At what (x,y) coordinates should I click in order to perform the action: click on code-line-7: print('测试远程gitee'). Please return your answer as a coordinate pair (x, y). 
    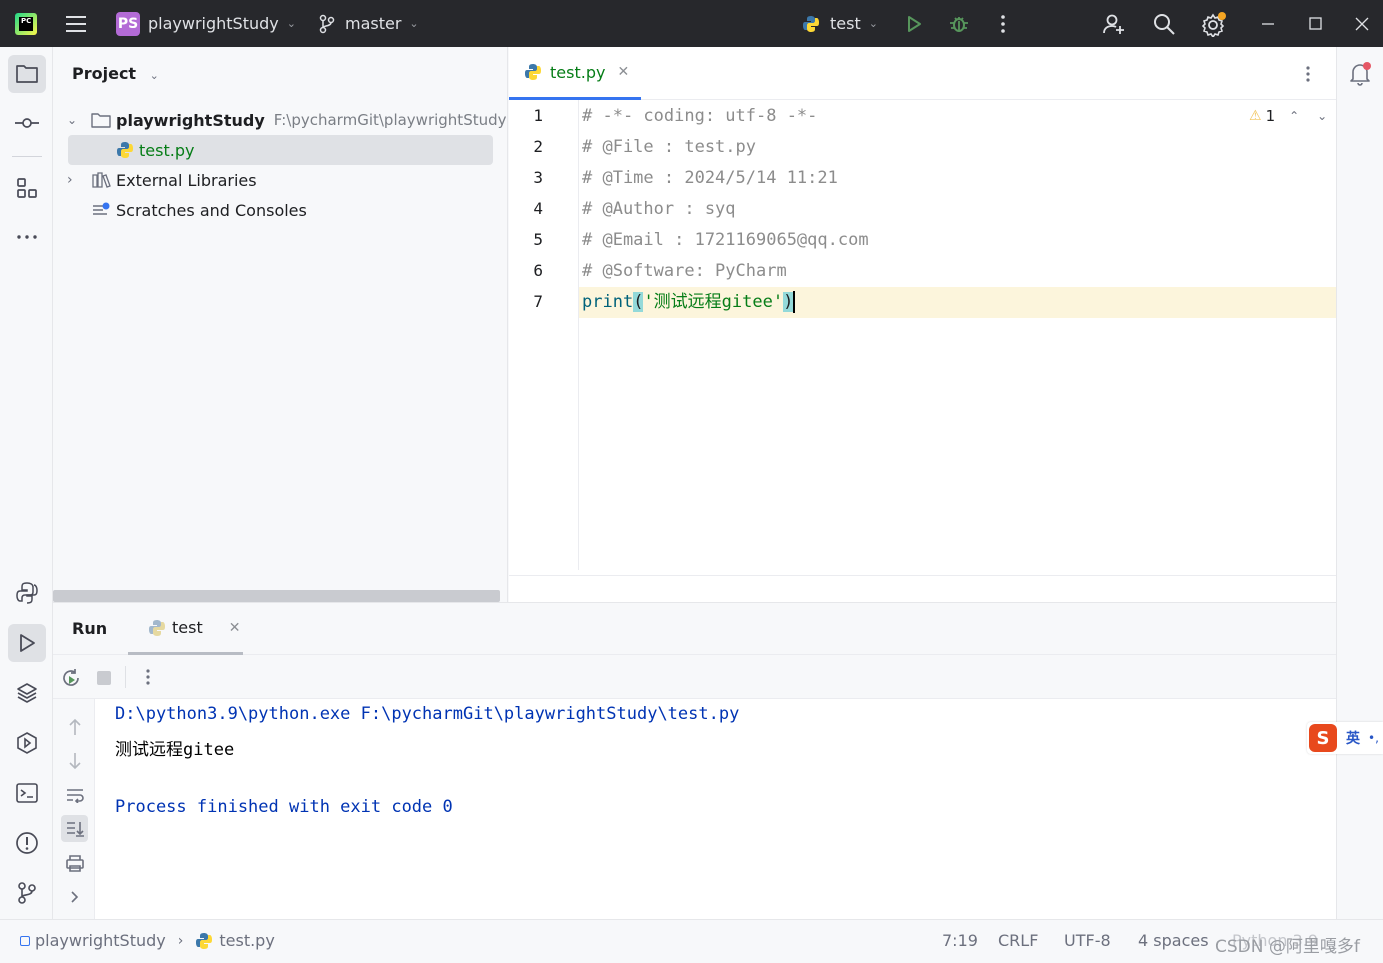
    Looking at the image, I should click on (689, 302).